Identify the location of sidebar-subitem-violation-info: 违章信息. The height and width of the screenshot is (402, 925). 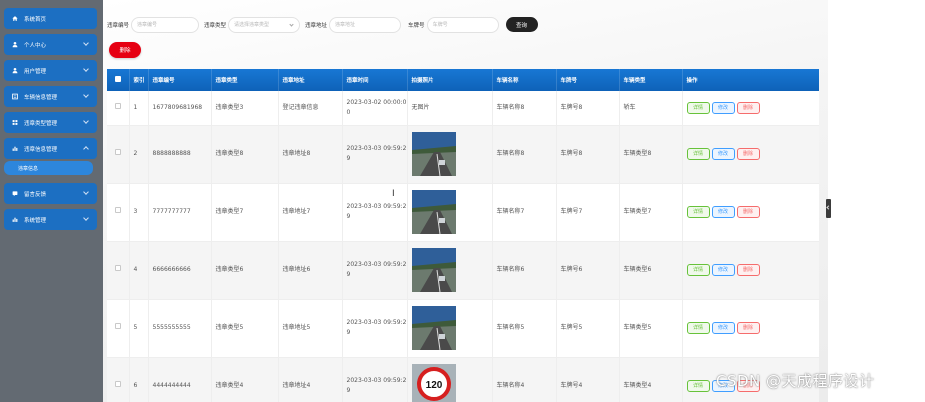
(48, 168).